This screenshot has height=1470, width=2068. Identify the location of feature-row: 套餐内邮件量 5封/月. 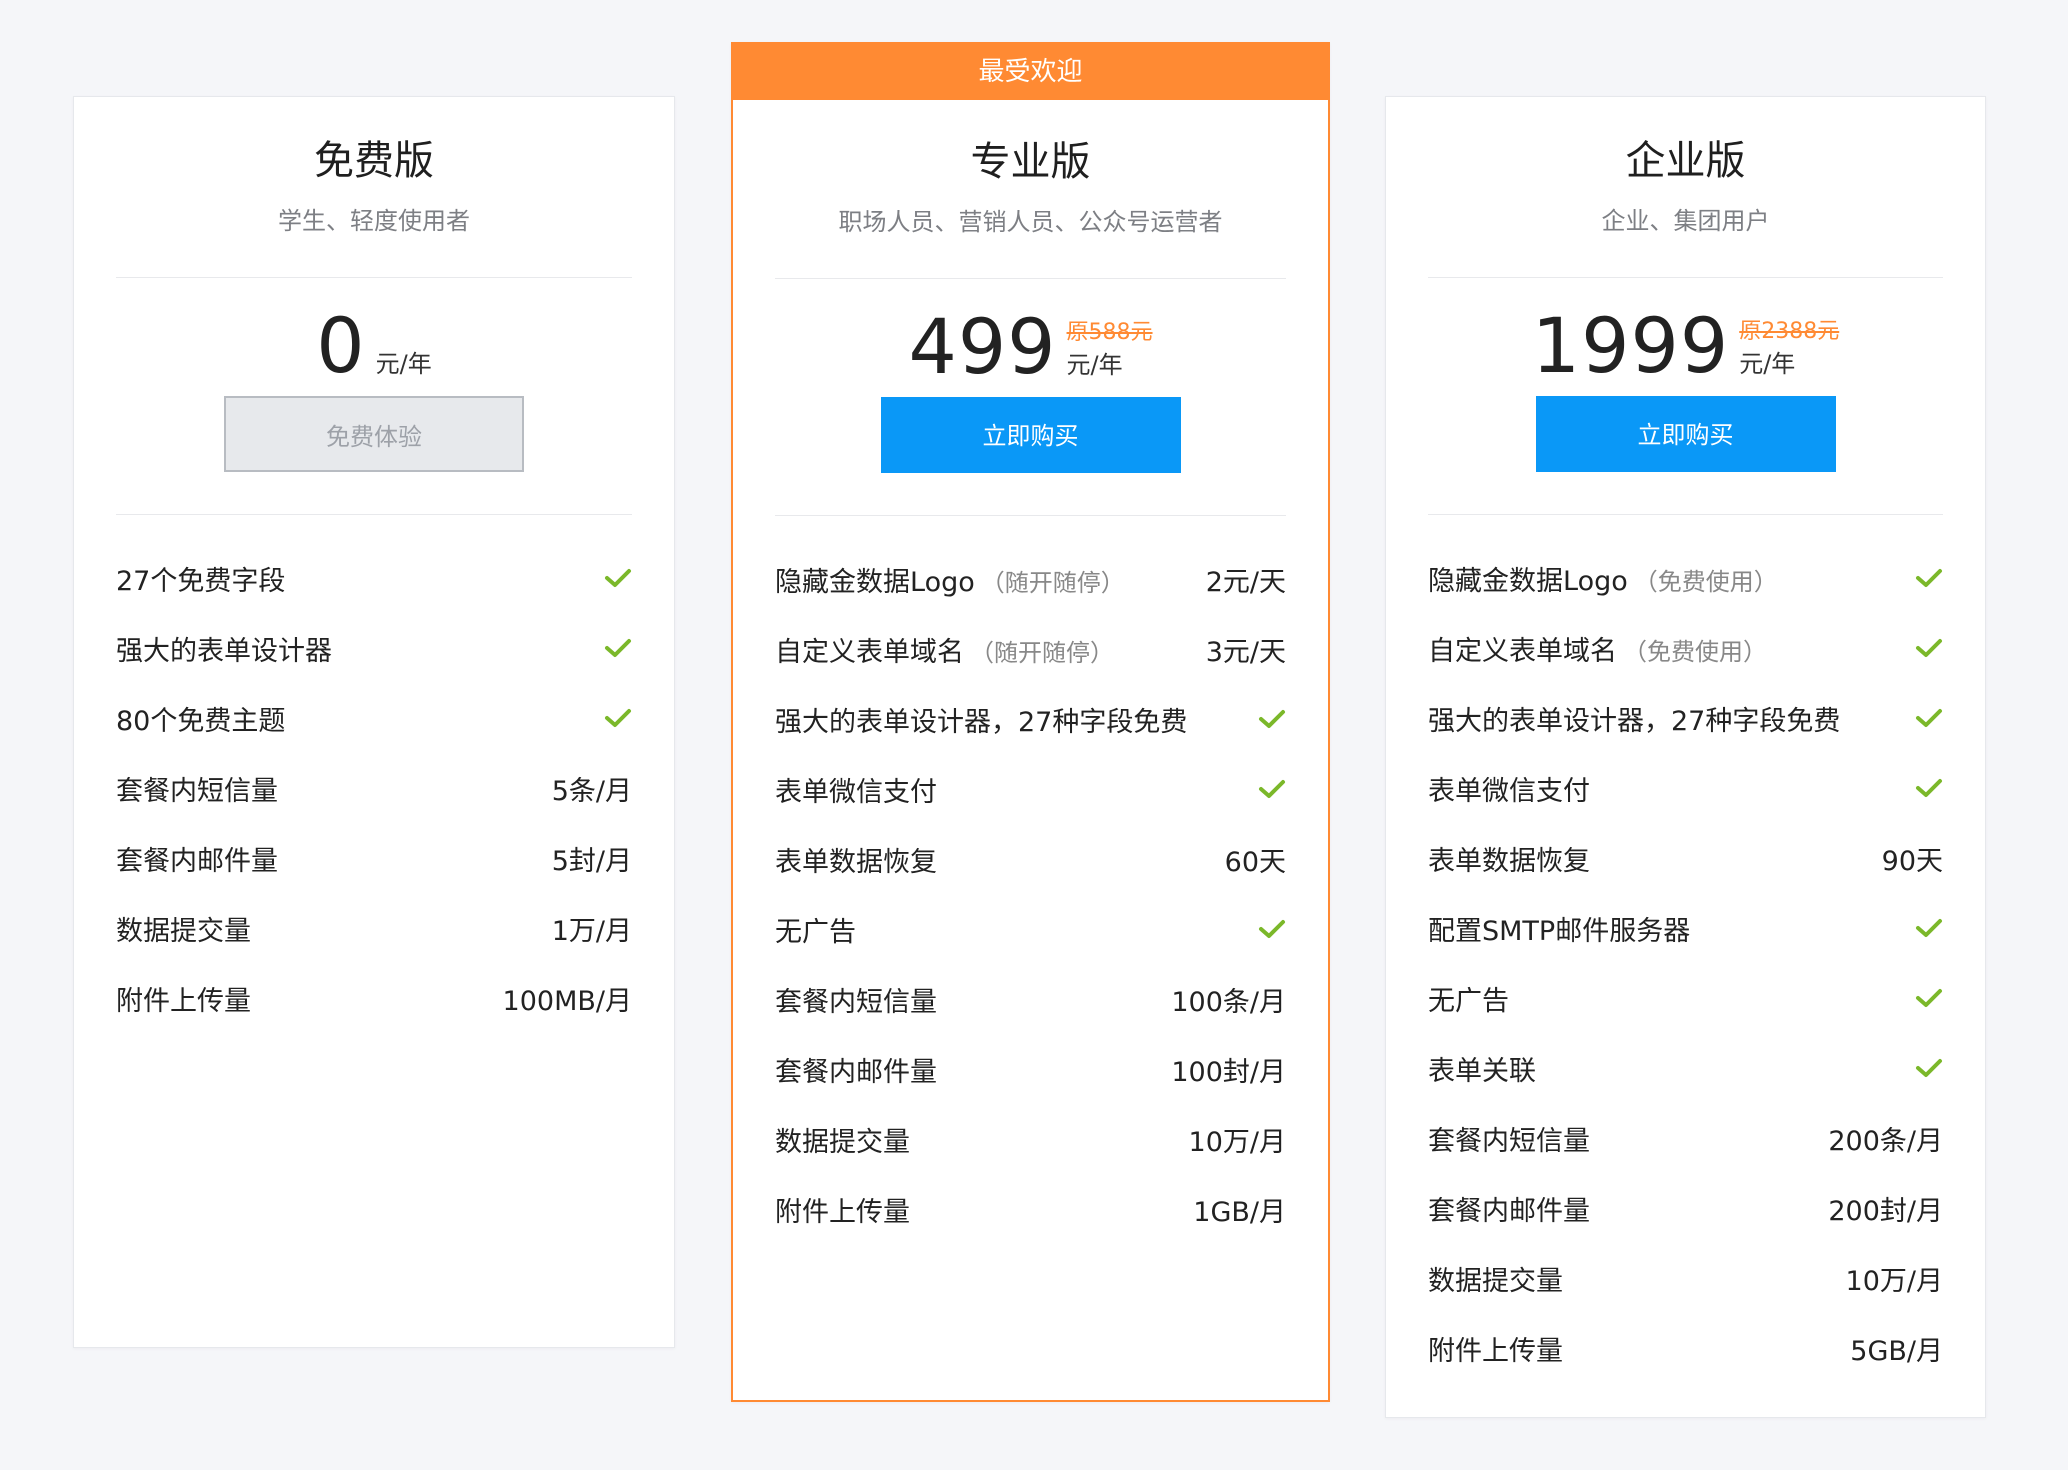
(374, 858).